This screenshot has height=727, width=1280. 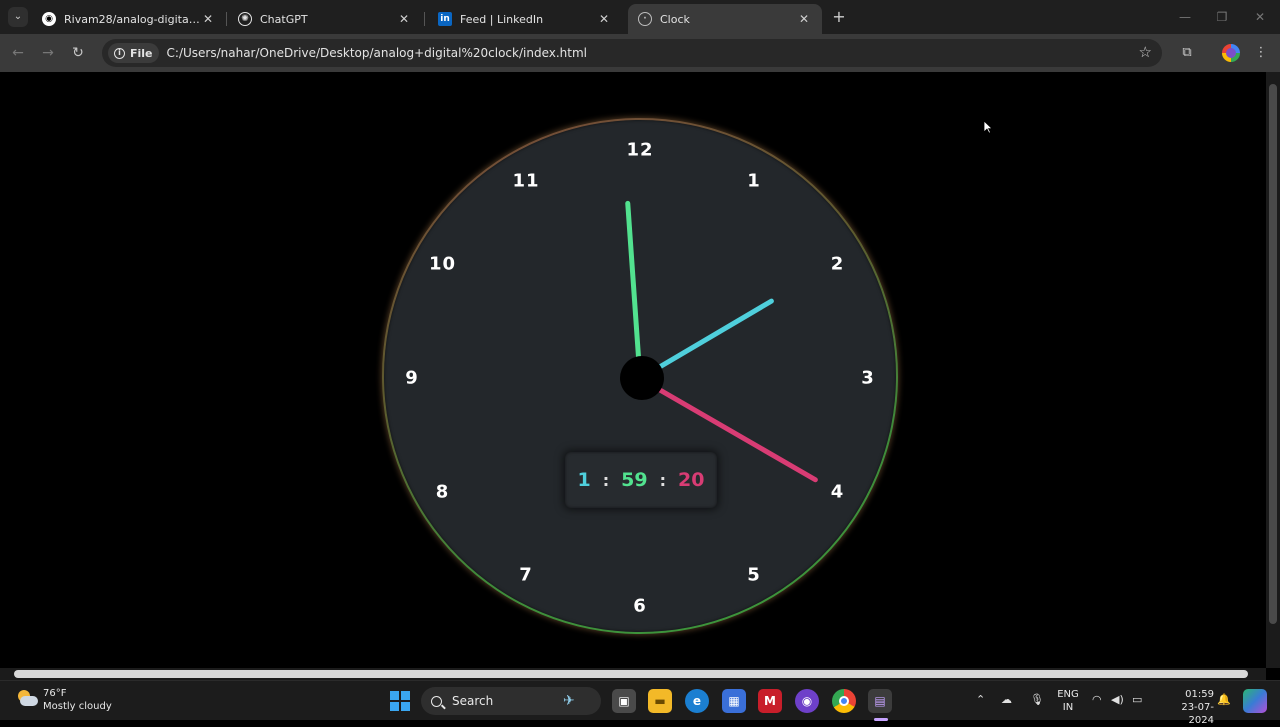 What do you see at coordinates (442, 492) in the screenshot?
I see `clock-numeral: 8` at bounding box center [442, 492].